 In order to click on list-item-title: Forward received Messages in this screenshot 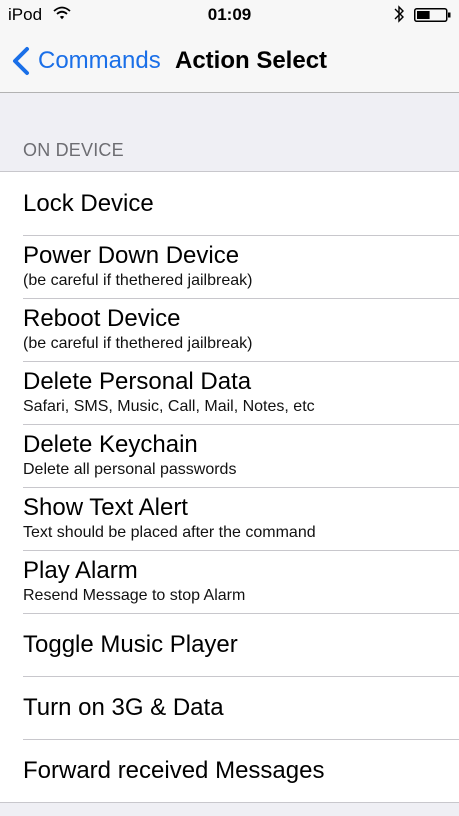, I will do `click(174, 770)`.